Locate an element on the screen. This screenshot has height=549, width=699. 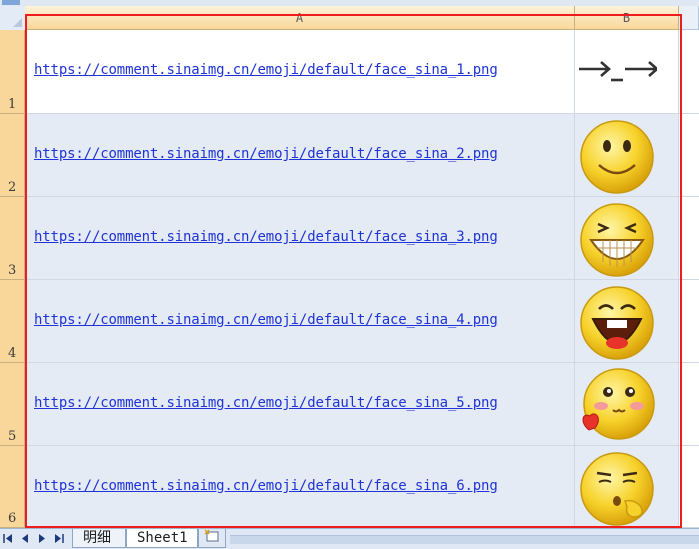
cell-b2 is located at coordinates (627, 155).